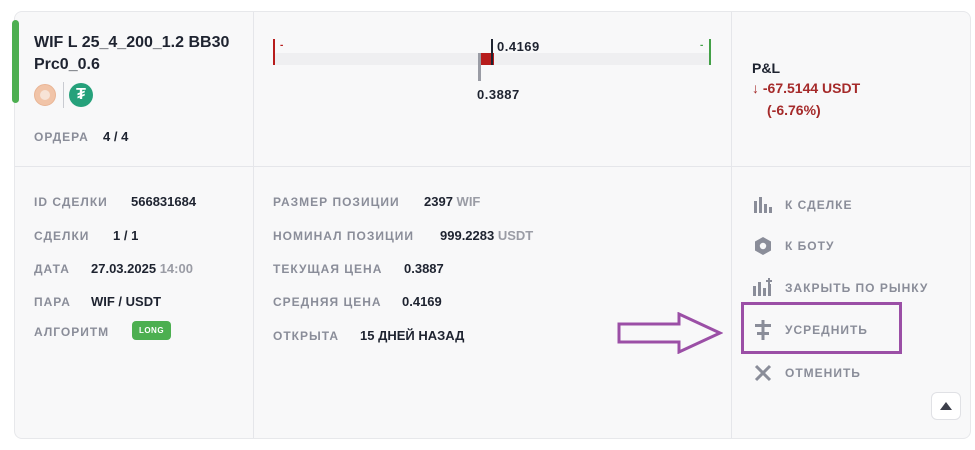  I want to click on to-deal-button: К СДЕЛКЕ, so click(802, 205).